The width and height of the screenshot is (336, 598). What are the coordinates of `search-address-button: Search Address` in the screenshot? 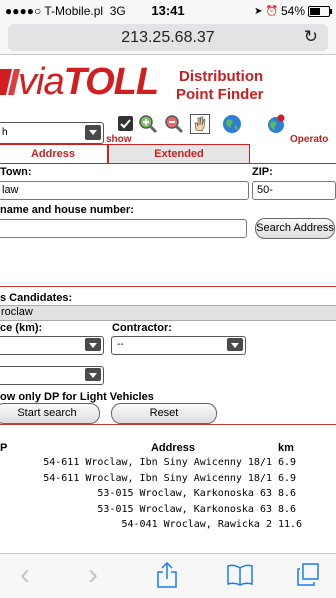 It's located at (295, 228).